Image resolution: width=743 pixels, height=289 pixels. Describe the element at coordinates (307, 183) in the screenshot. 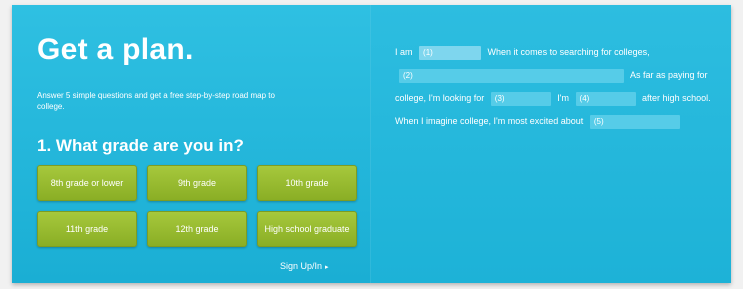

I see `grade-button-10th: 10th grade` at that location.